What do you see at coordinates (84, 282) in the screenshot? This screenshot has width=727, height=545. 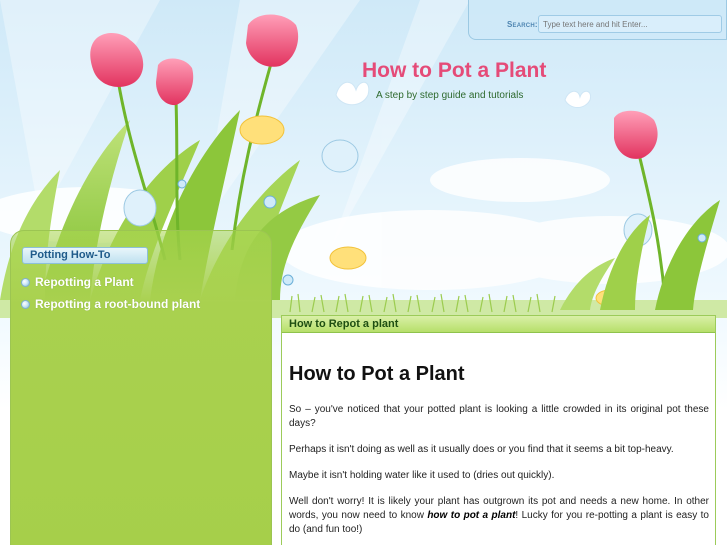 I see `sidebar-link-repotting-a-plant: Repotting a Plant` at bounding box center [84, 282].